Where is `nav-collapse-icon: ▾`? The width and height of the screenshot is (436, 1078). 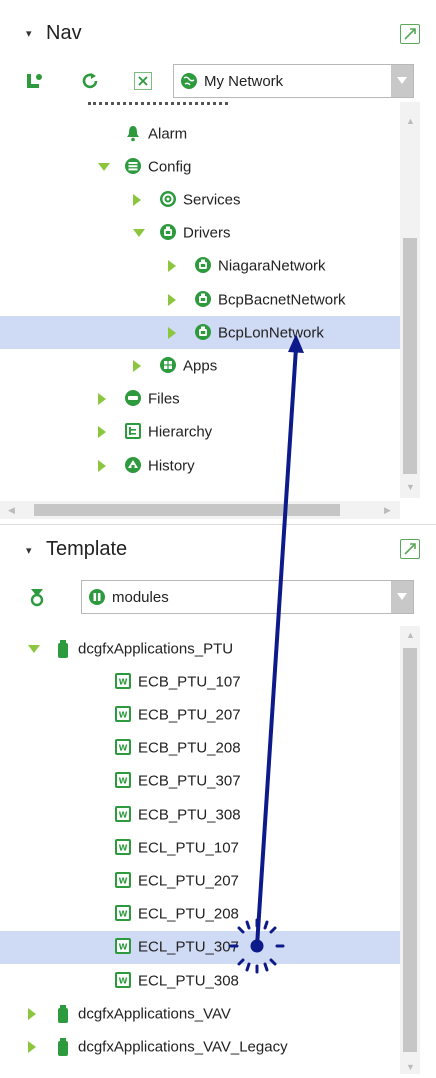
nav-collapse-icon: ▾ is located at coordinates (29, 33).